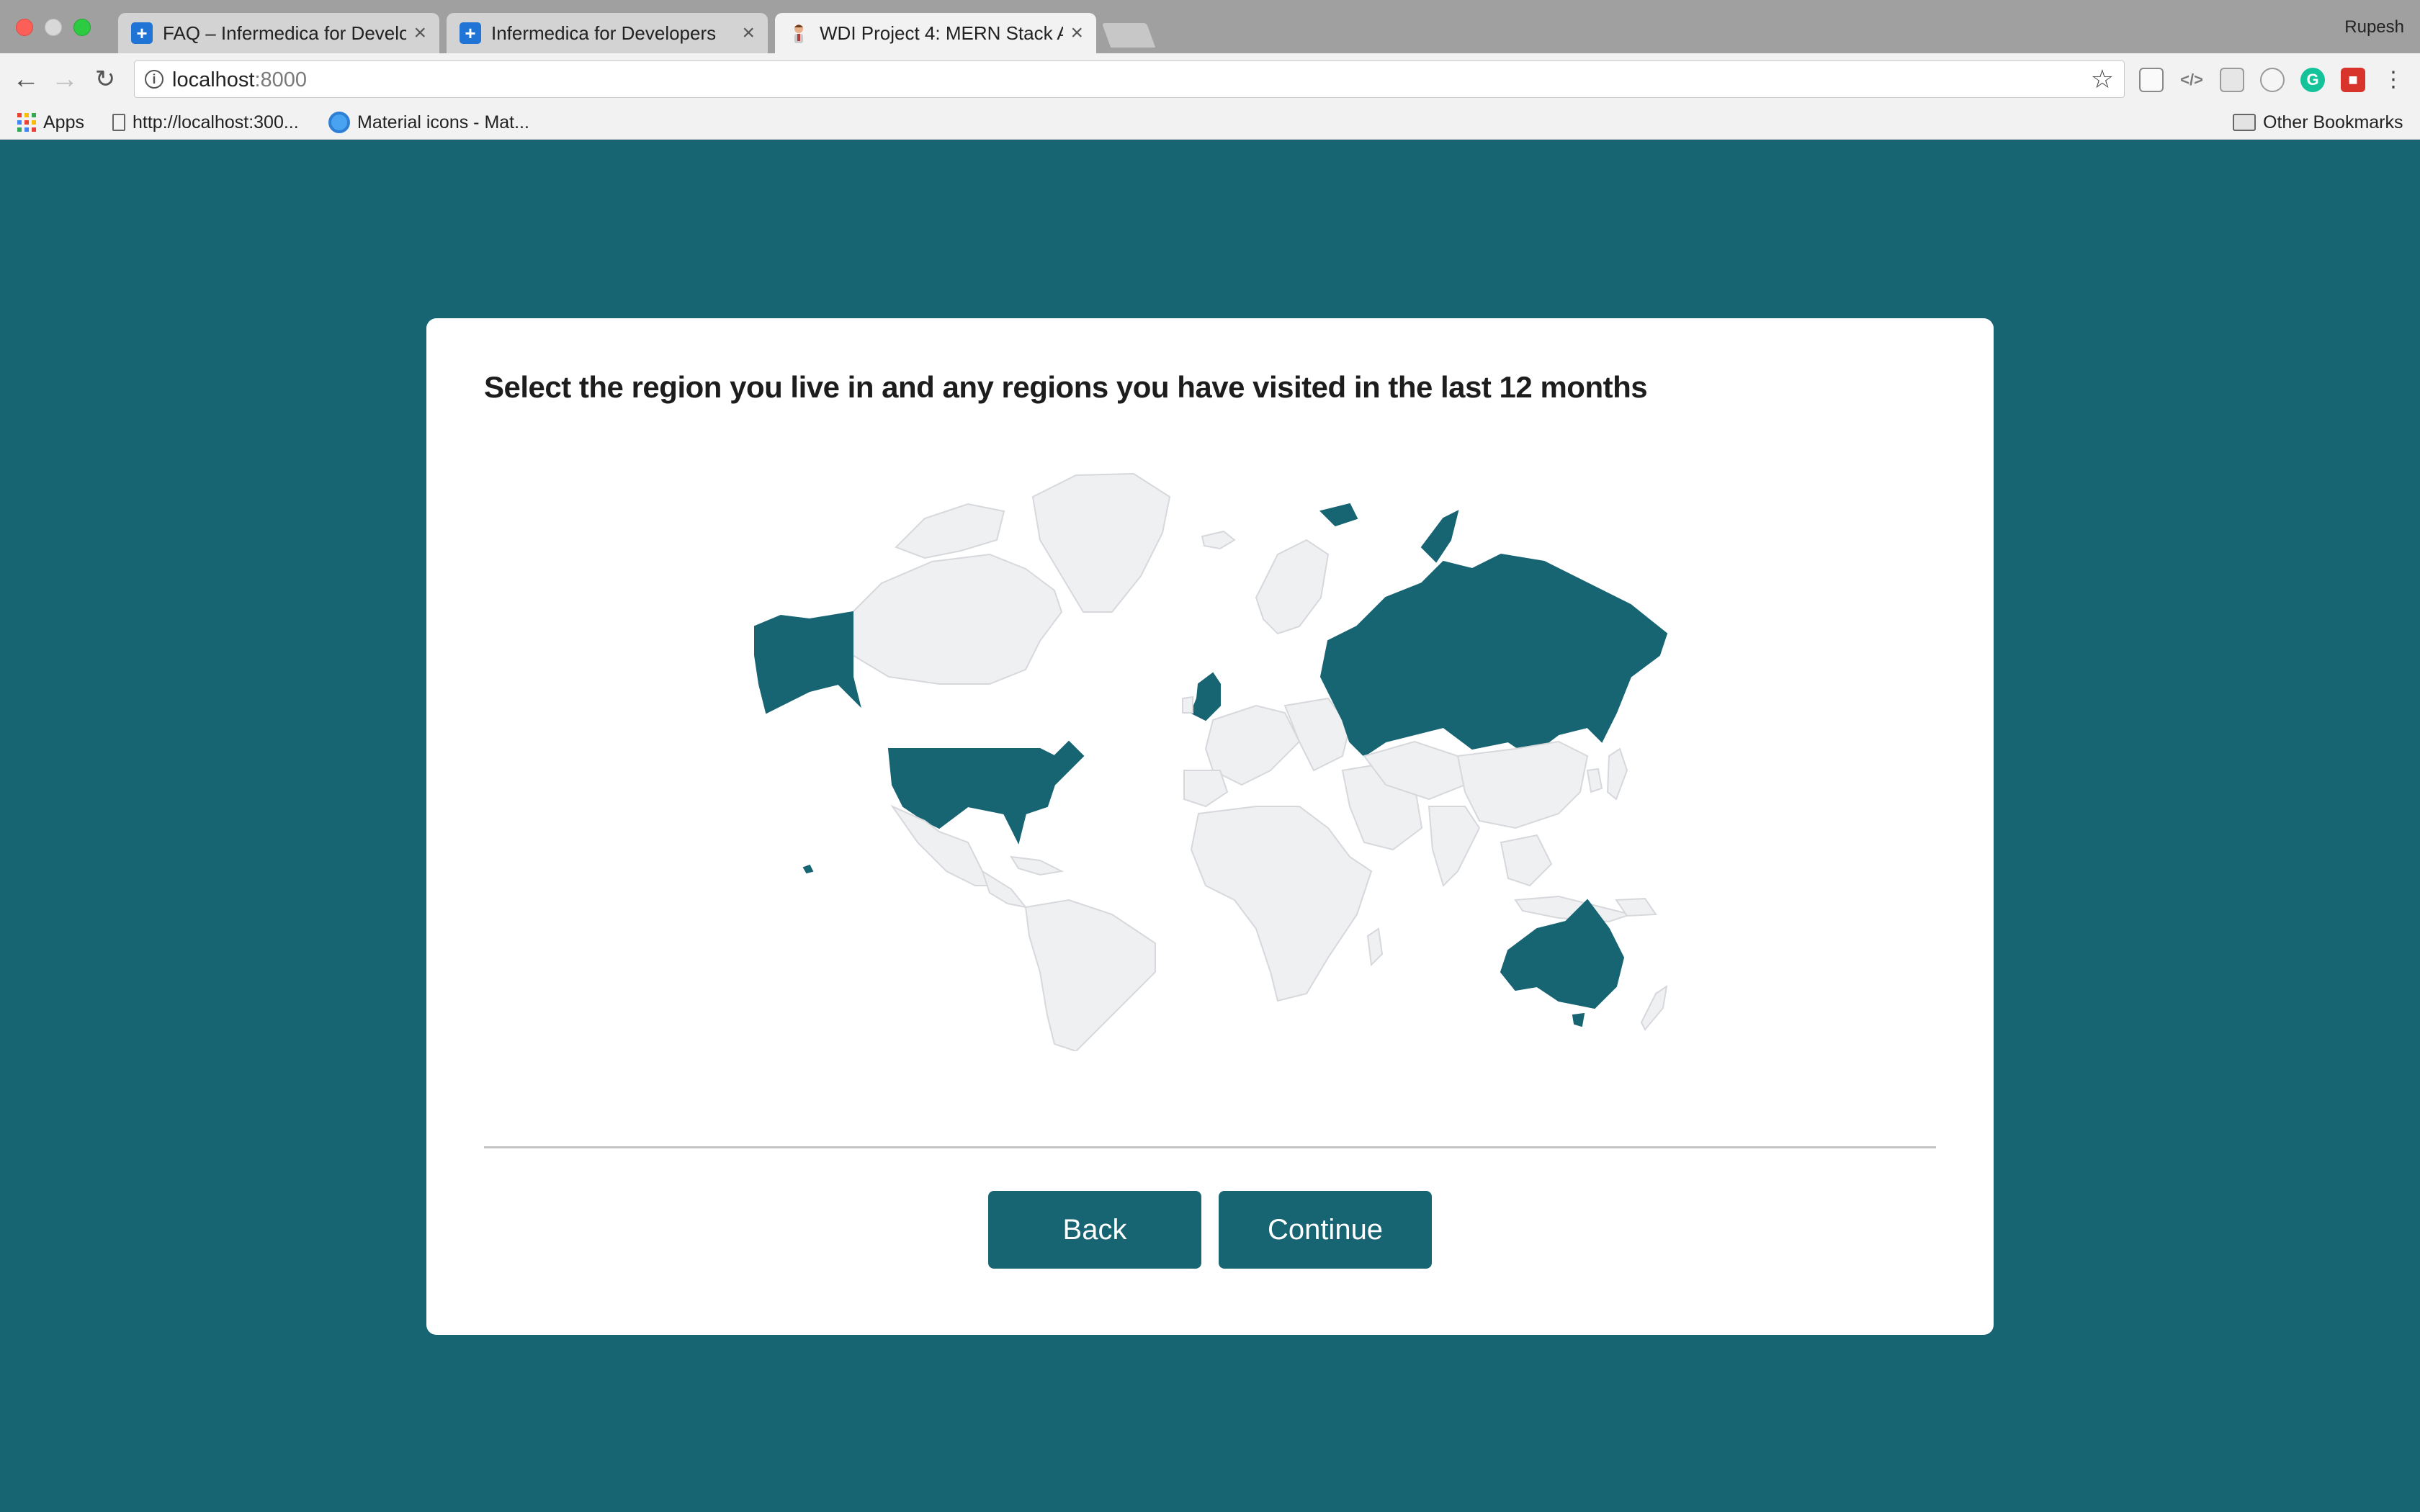  I want to click on browser-toolbar: ← → ↻ i localhost:8000 ☆ </> G ■ ⋮, so click(1210, 80).